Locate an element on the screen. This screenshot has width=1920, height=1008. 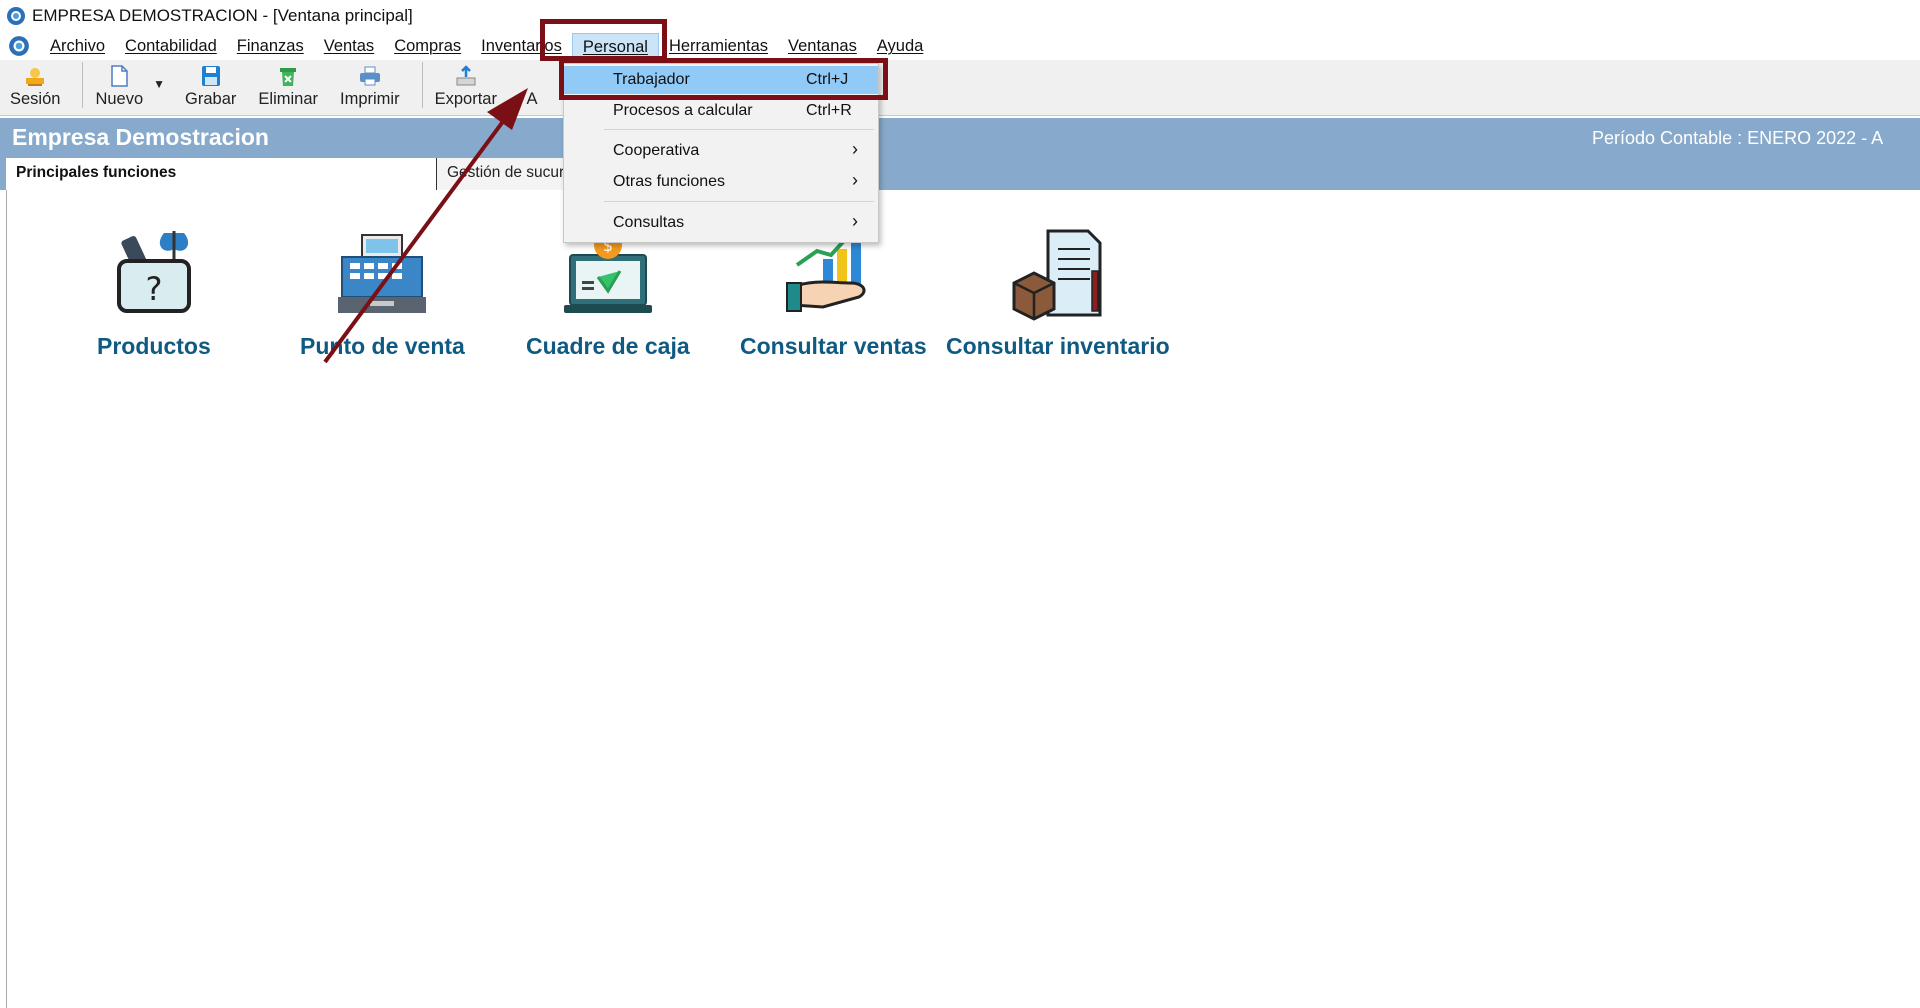
exportar-label: Exportar is located at coordinates (465, 99).